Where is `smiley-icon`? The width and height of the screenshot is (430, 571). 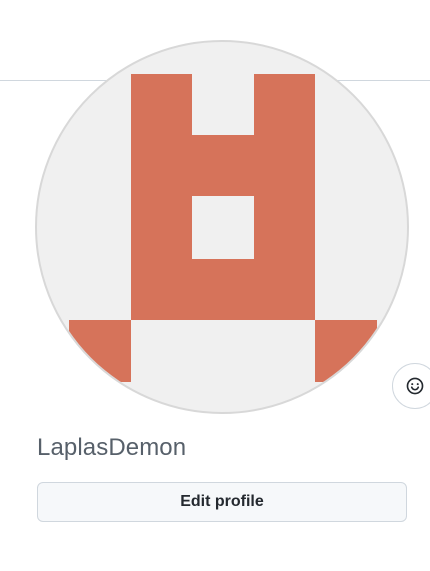
smiley-icon is located at coordinates (415, 386).